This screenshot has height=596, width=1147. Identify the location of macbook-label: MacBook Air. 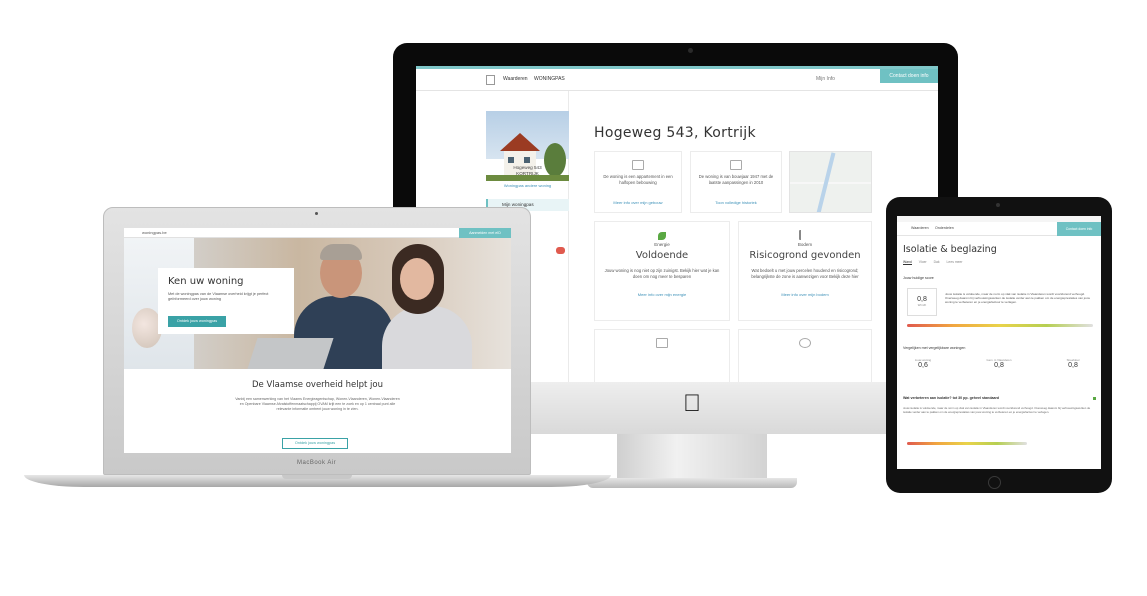
(317, 463).